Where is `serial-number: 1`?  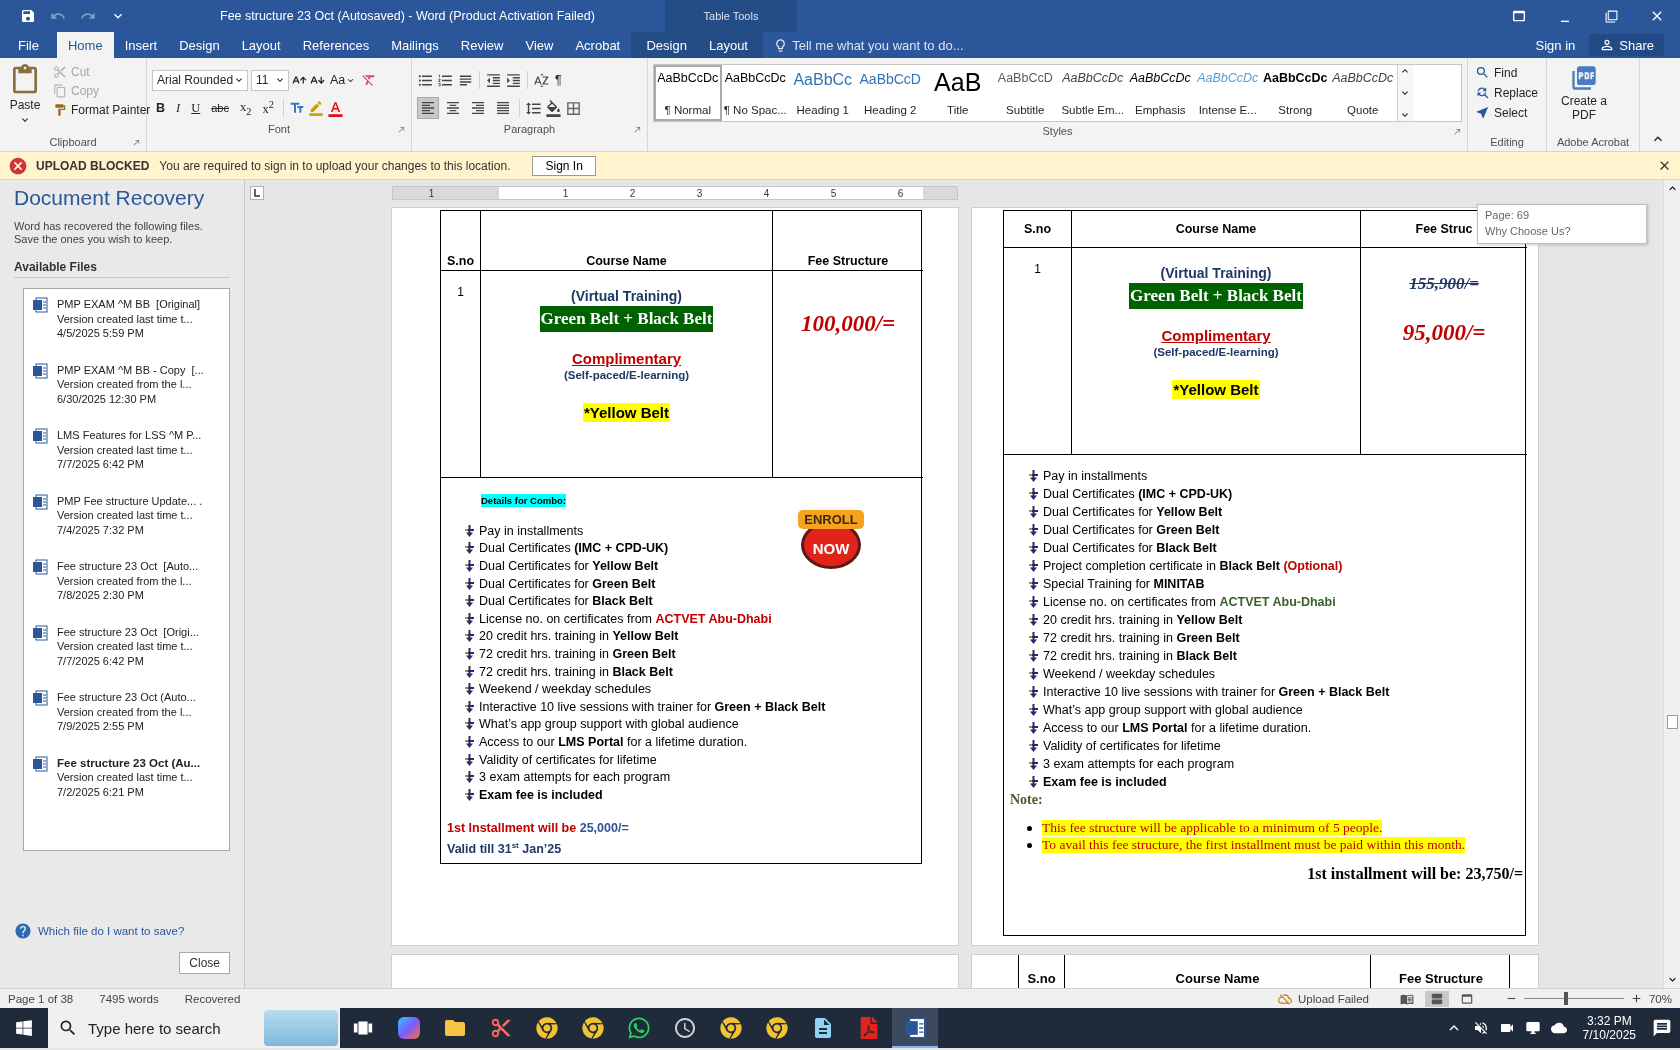
serial-number: 1 is located at coordinates (1037, 269).